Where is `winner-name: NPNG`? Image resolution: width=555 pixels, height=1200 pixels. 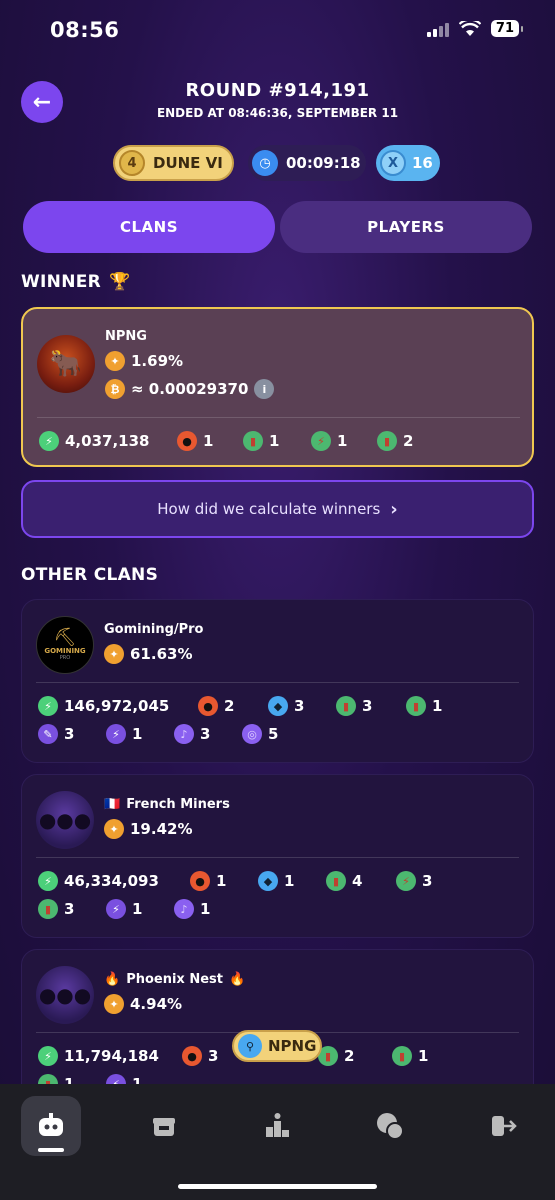
winner-name: NPNG is located at coordinates (126, 336).